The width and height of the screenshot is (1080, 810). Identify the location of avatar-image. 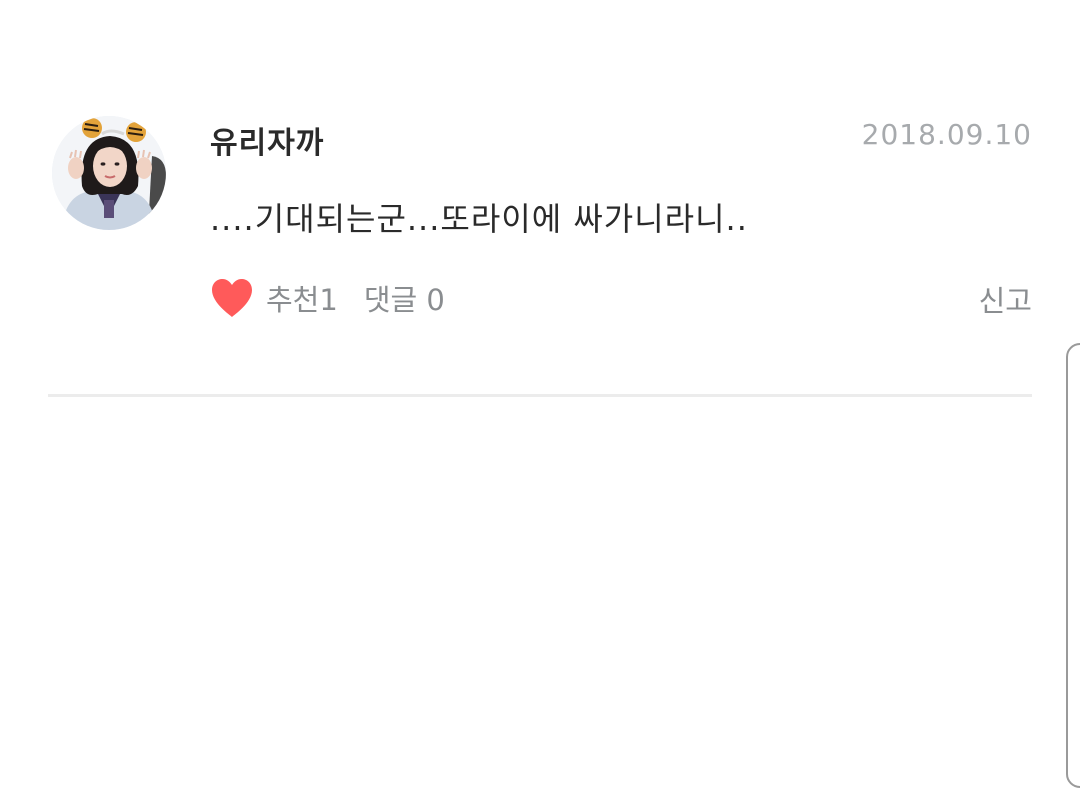
(109, 173).